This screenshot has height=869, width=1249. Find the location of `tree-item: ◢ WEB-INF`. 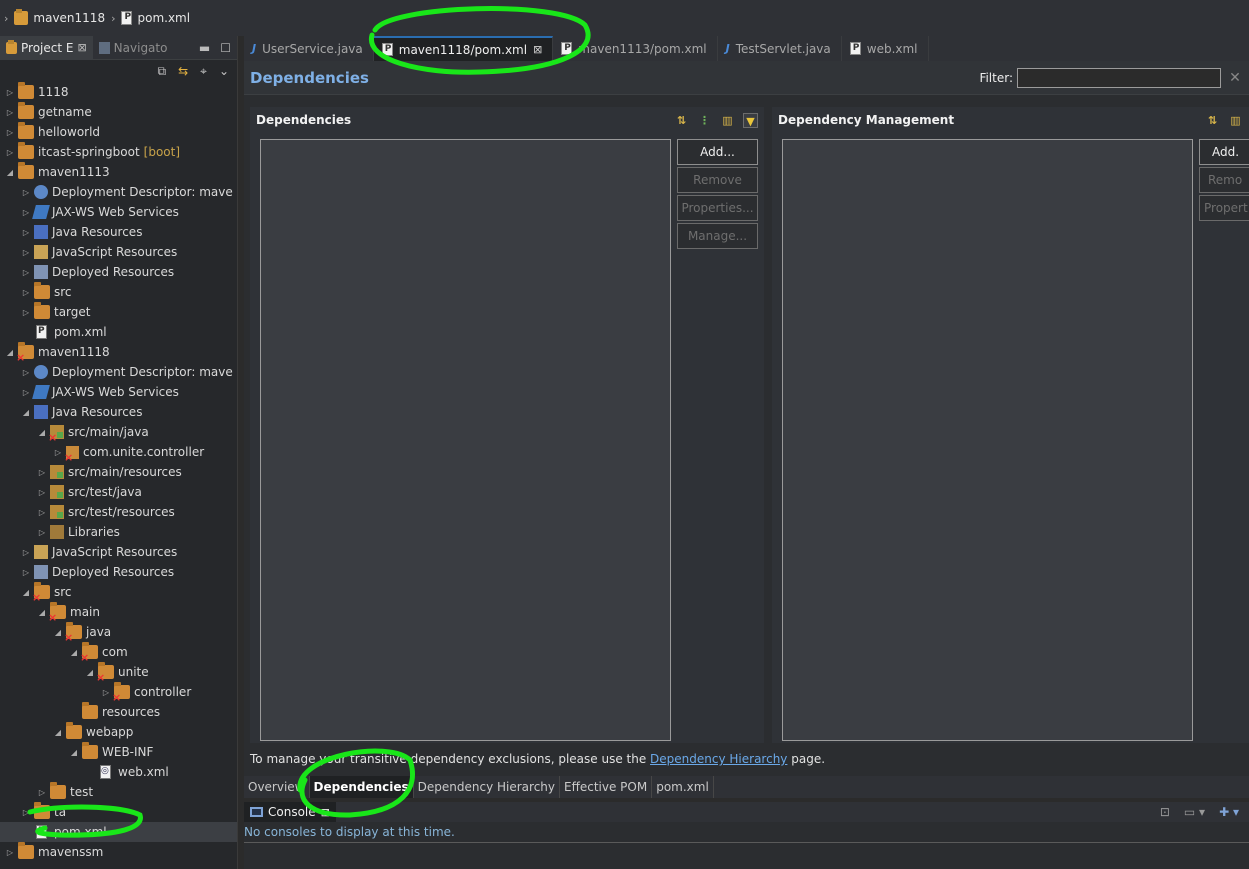

tree-item: ◢ WEB-INF is located at coordinates (118, 752).